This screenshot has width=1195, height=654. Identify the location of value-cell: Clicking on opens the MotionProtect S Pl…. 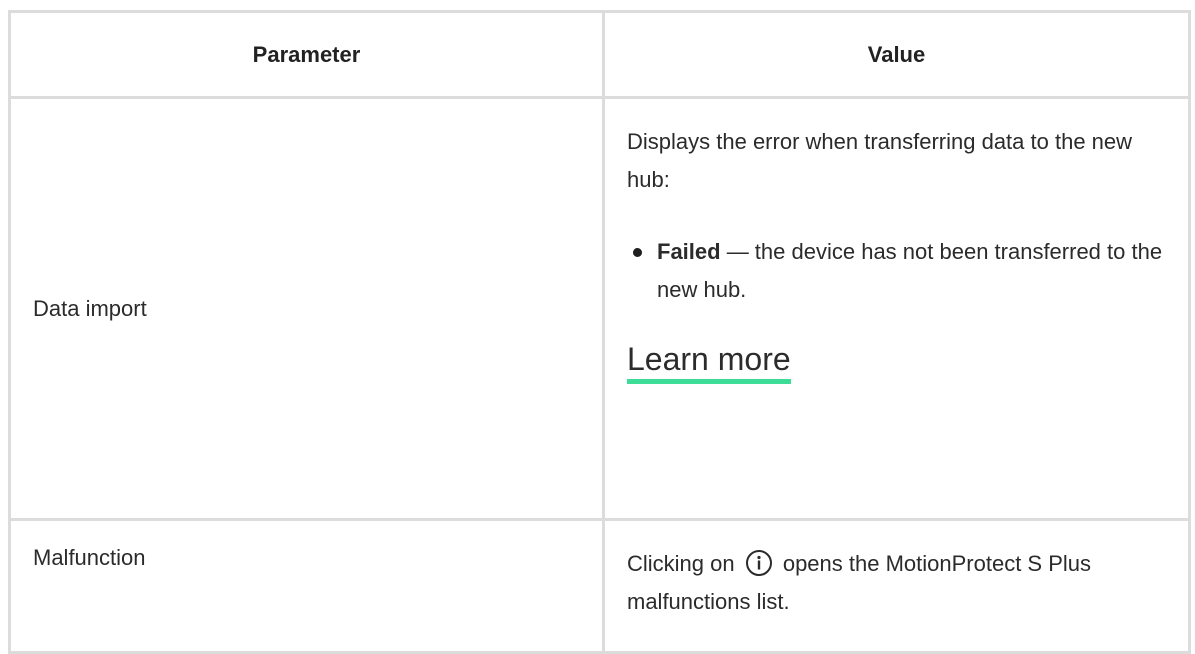
(896, 586).